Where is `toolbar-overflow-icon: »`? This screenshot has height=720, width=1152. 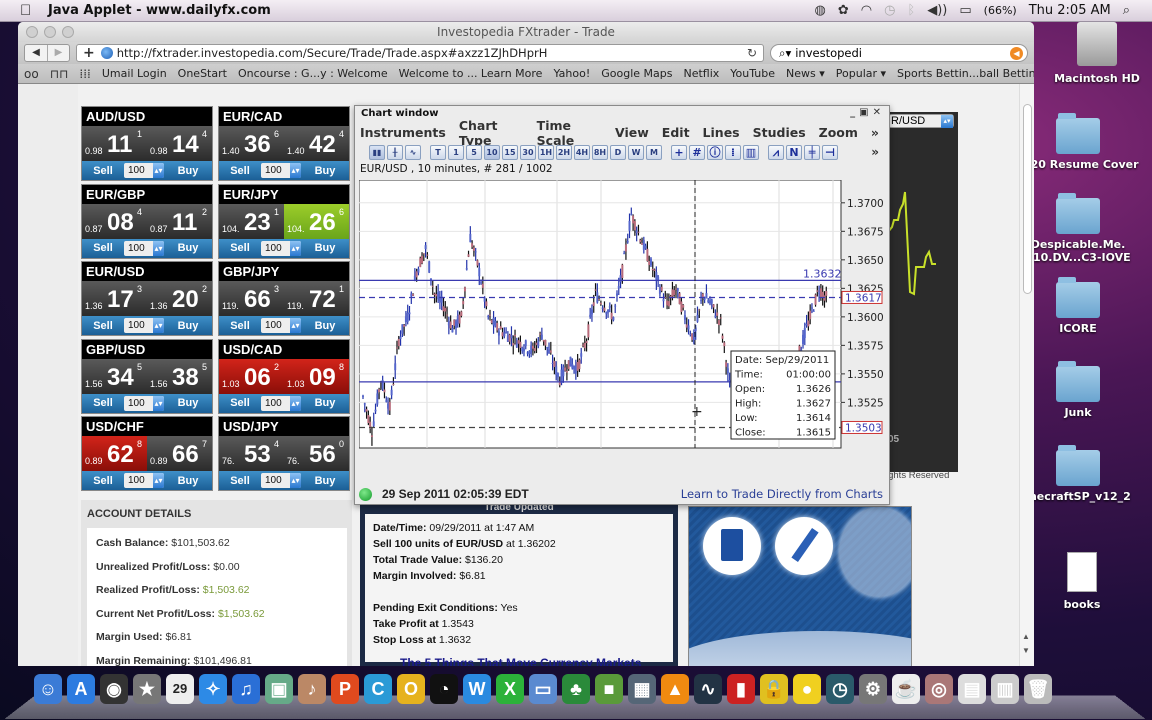
toolbar-overflow-icon: » is located at coordinates (875, 152).